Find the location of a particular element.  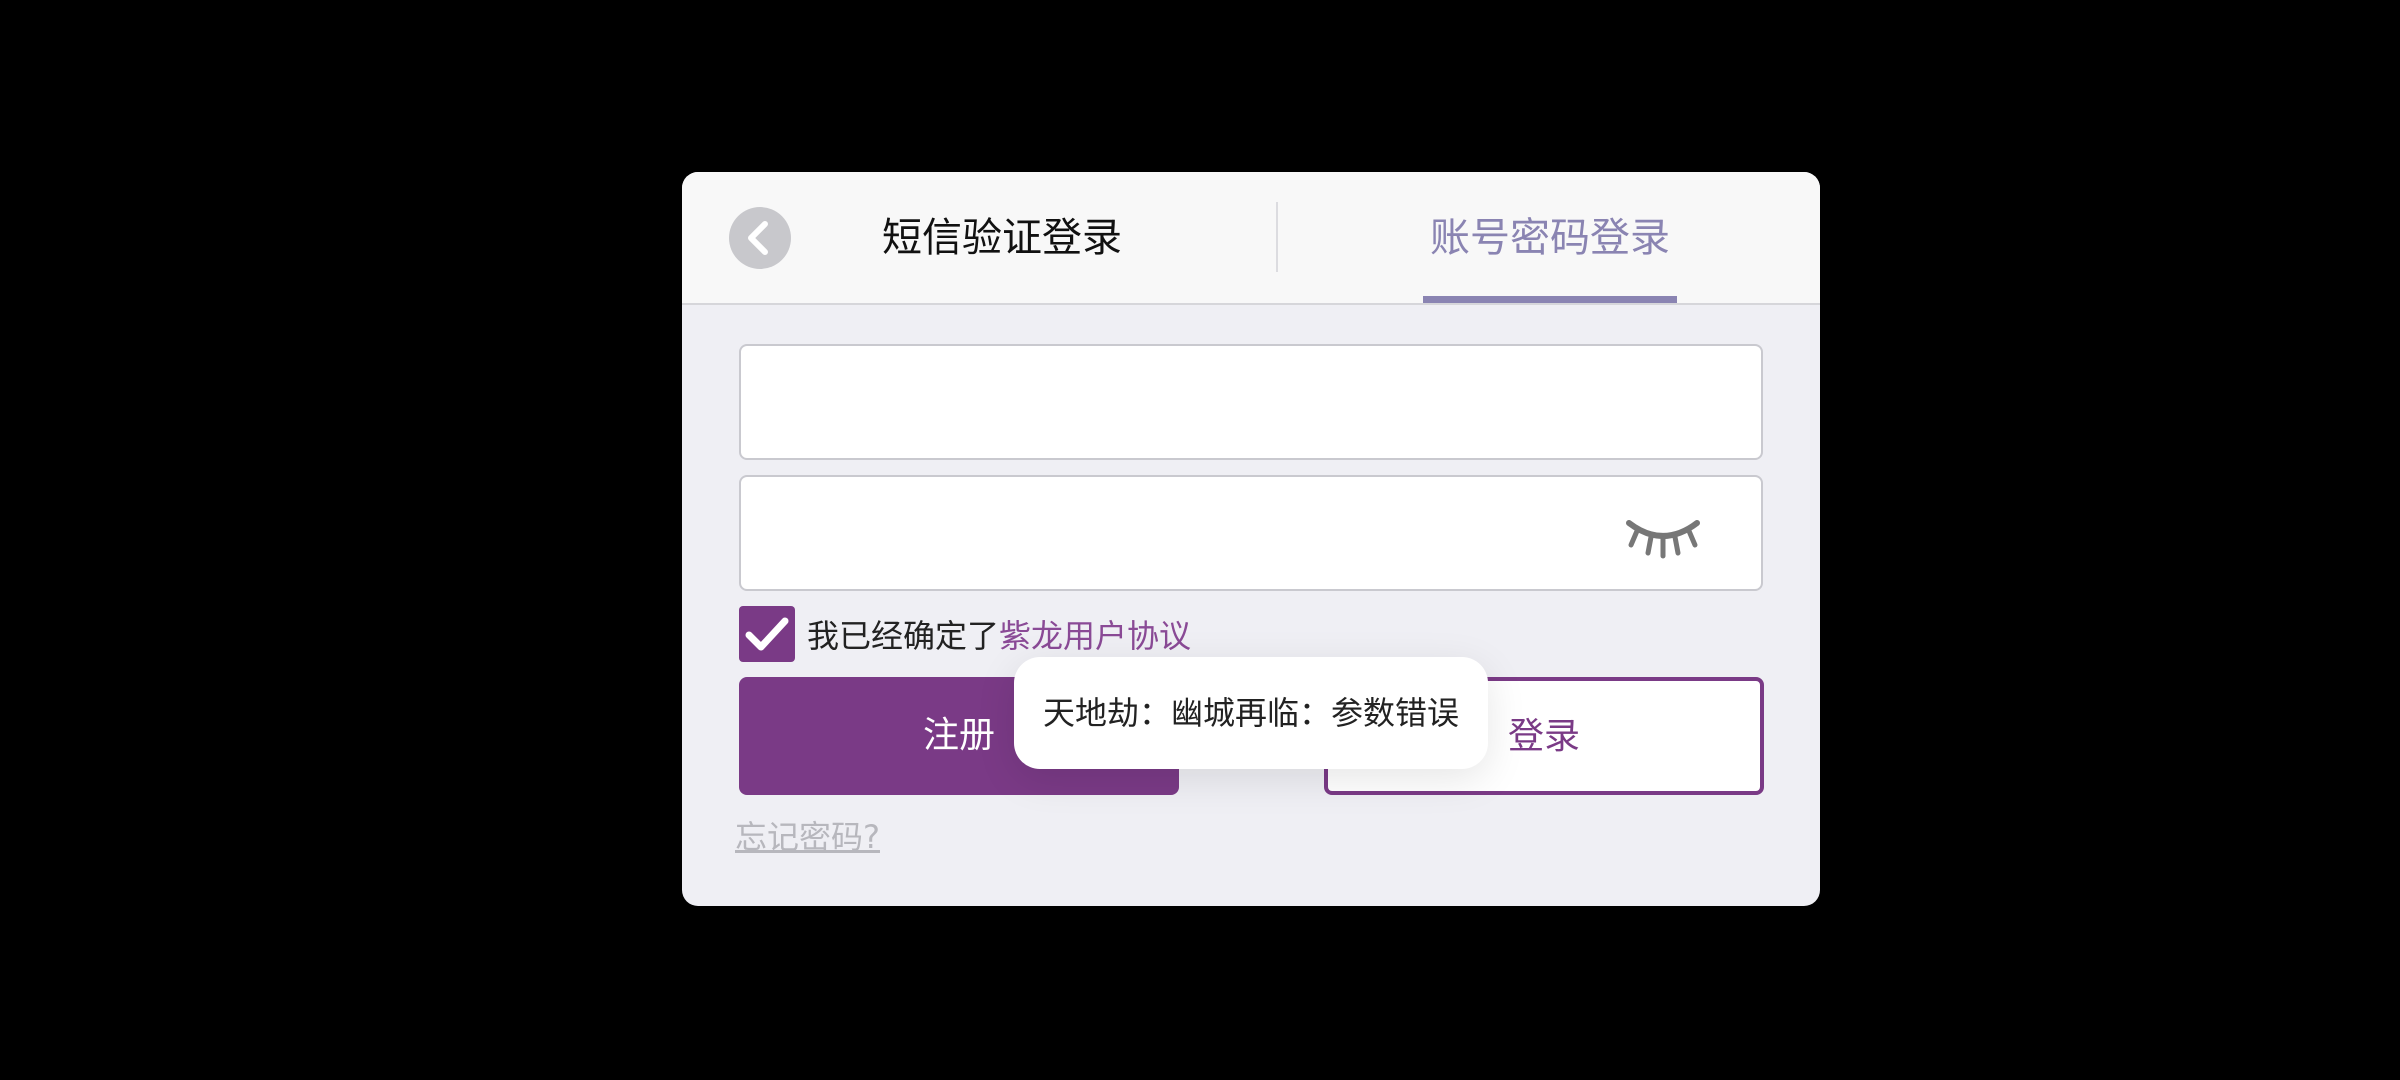

agreement-text: 我已经确定了 is located at coordinates (903, 636).